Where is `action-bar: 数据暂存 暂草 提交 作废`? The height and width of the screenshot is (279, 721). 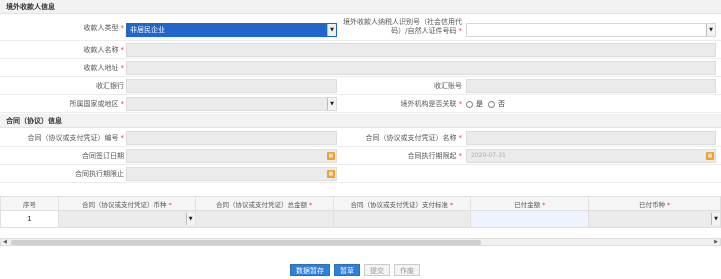
action-bar: 数据暂存 暂草 提交 作废 is located at coordinates (355, 270).